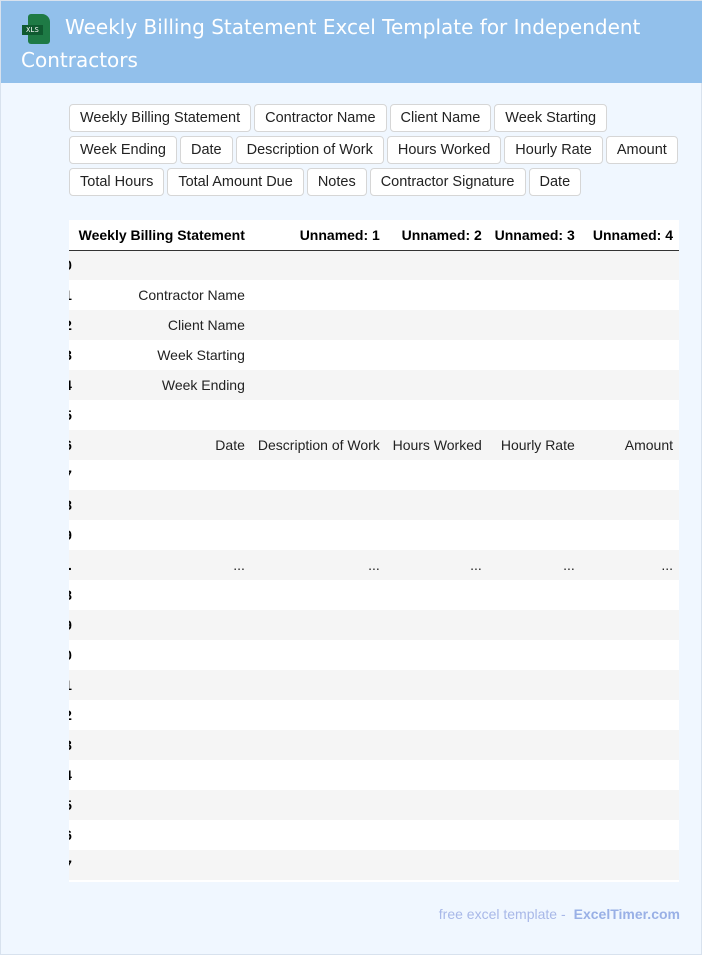 The image size is (702, 955). I want to click on tag-chip: Amount, so click(641, 150).